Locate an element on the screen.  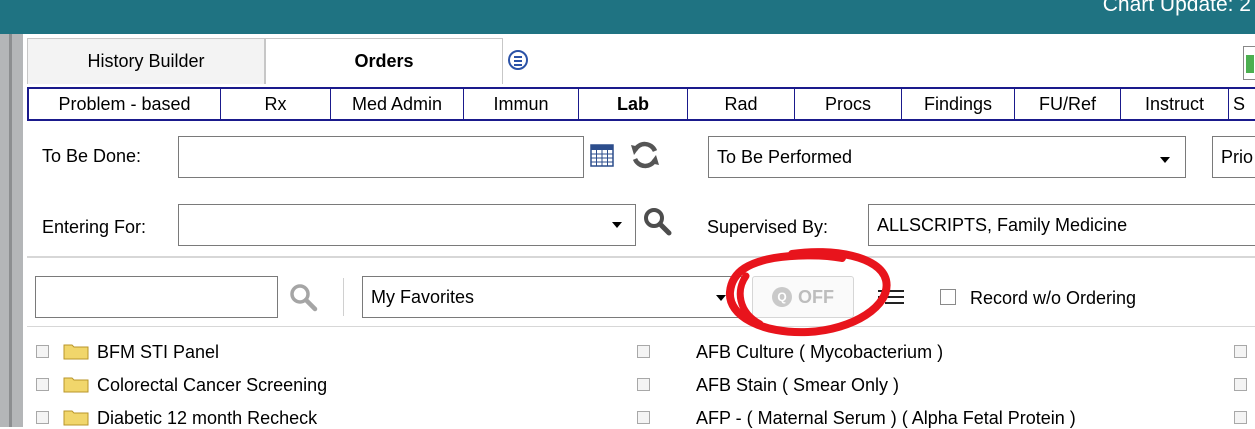
tab-history-builder: History Builder is located at coordinates (146, 61).